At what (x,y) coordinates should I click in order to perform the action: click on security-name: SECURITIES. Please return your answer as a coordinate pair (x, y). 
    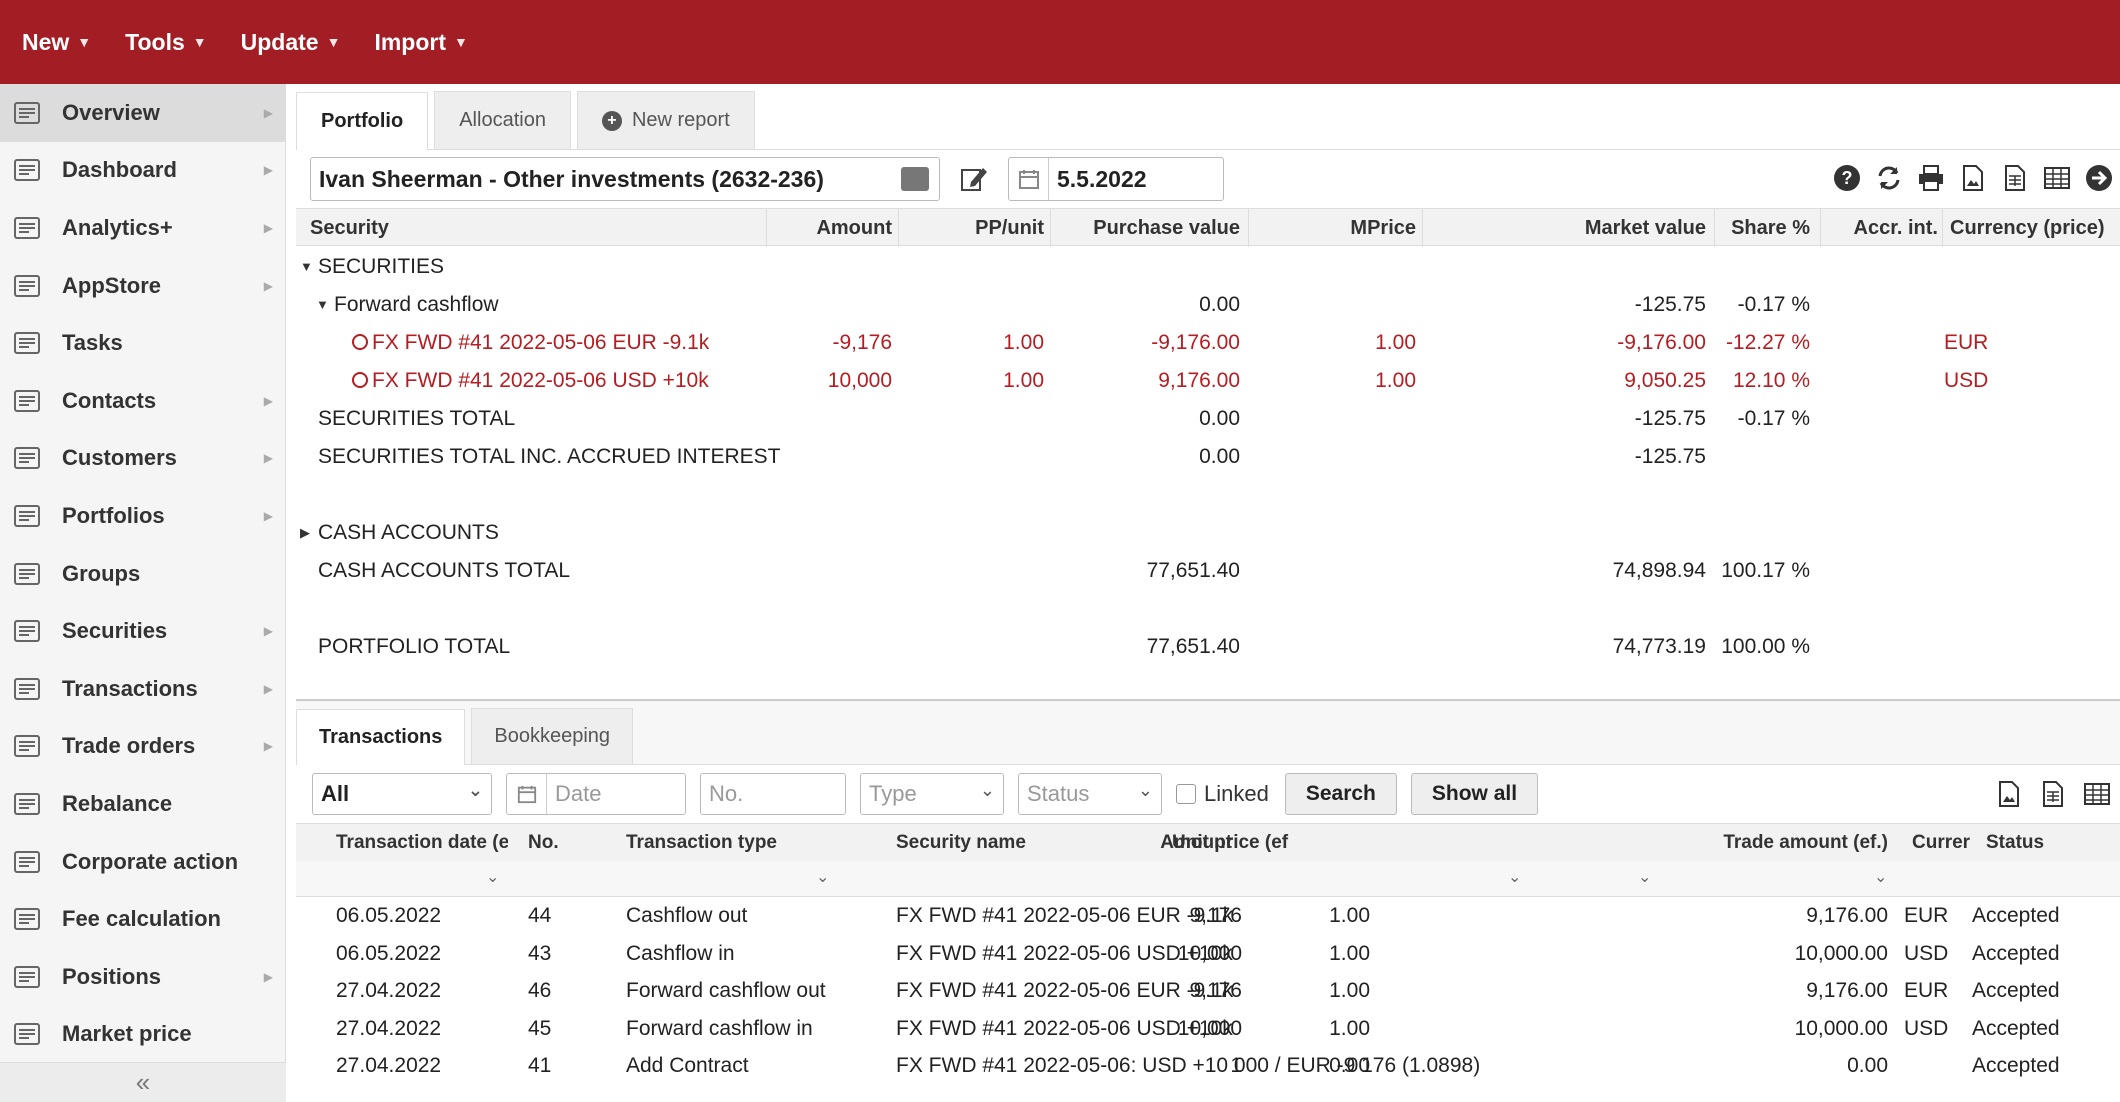
    Looking at the image, I should click on (381, 266).